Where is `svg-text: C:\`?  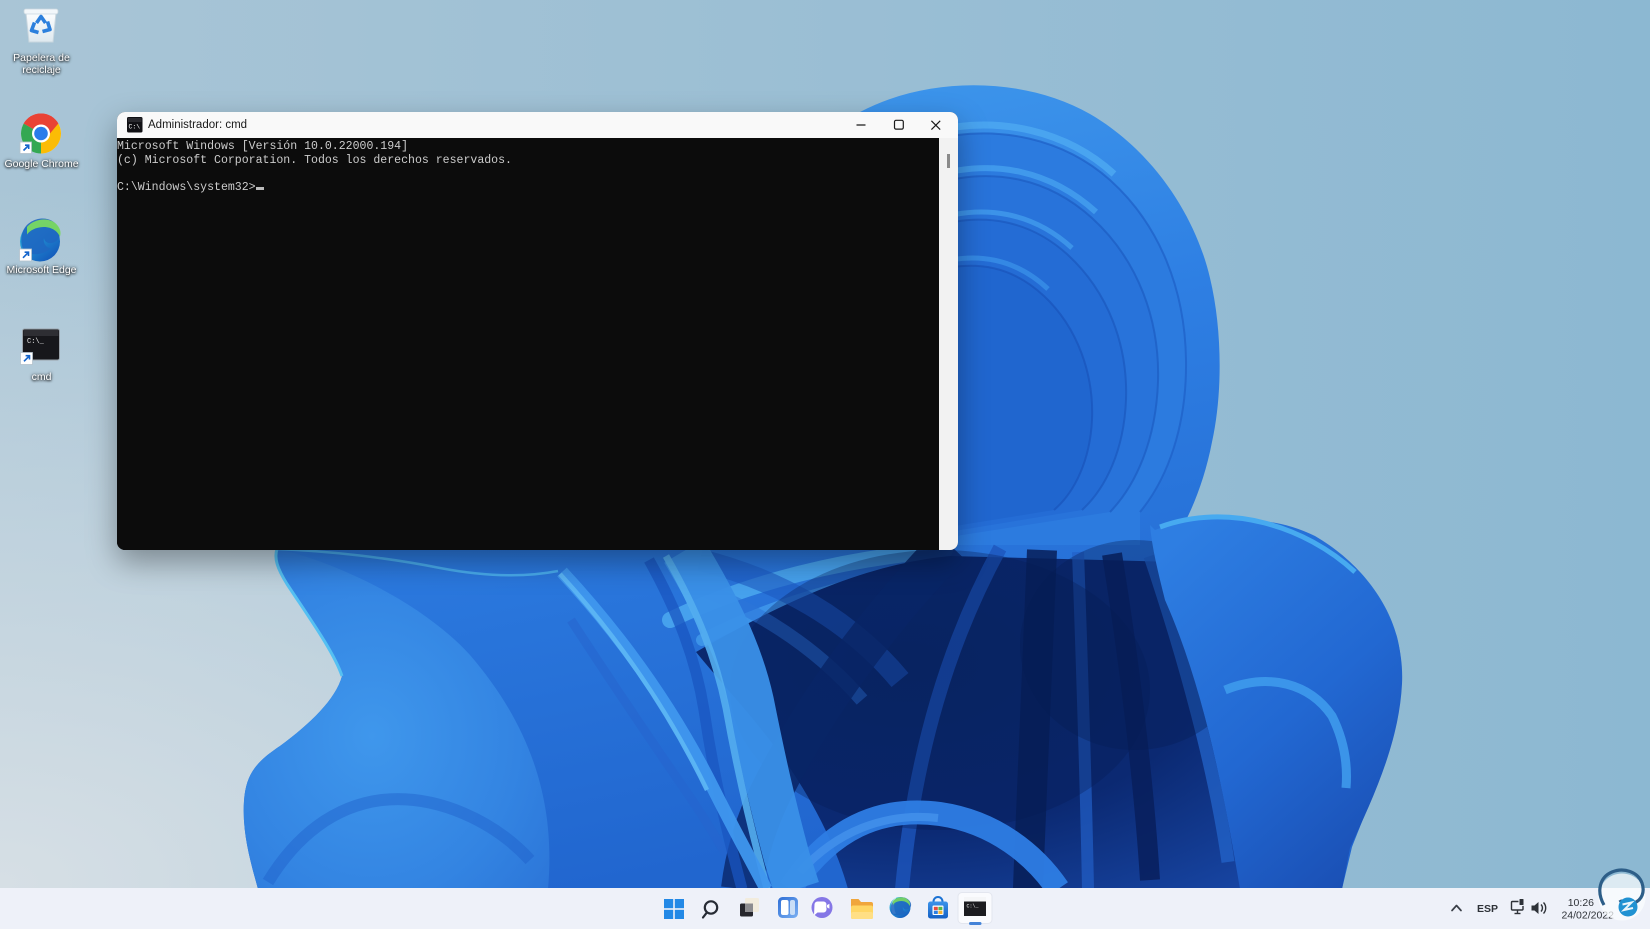
svg-text: C:\ is located at coordinates (135, 127).